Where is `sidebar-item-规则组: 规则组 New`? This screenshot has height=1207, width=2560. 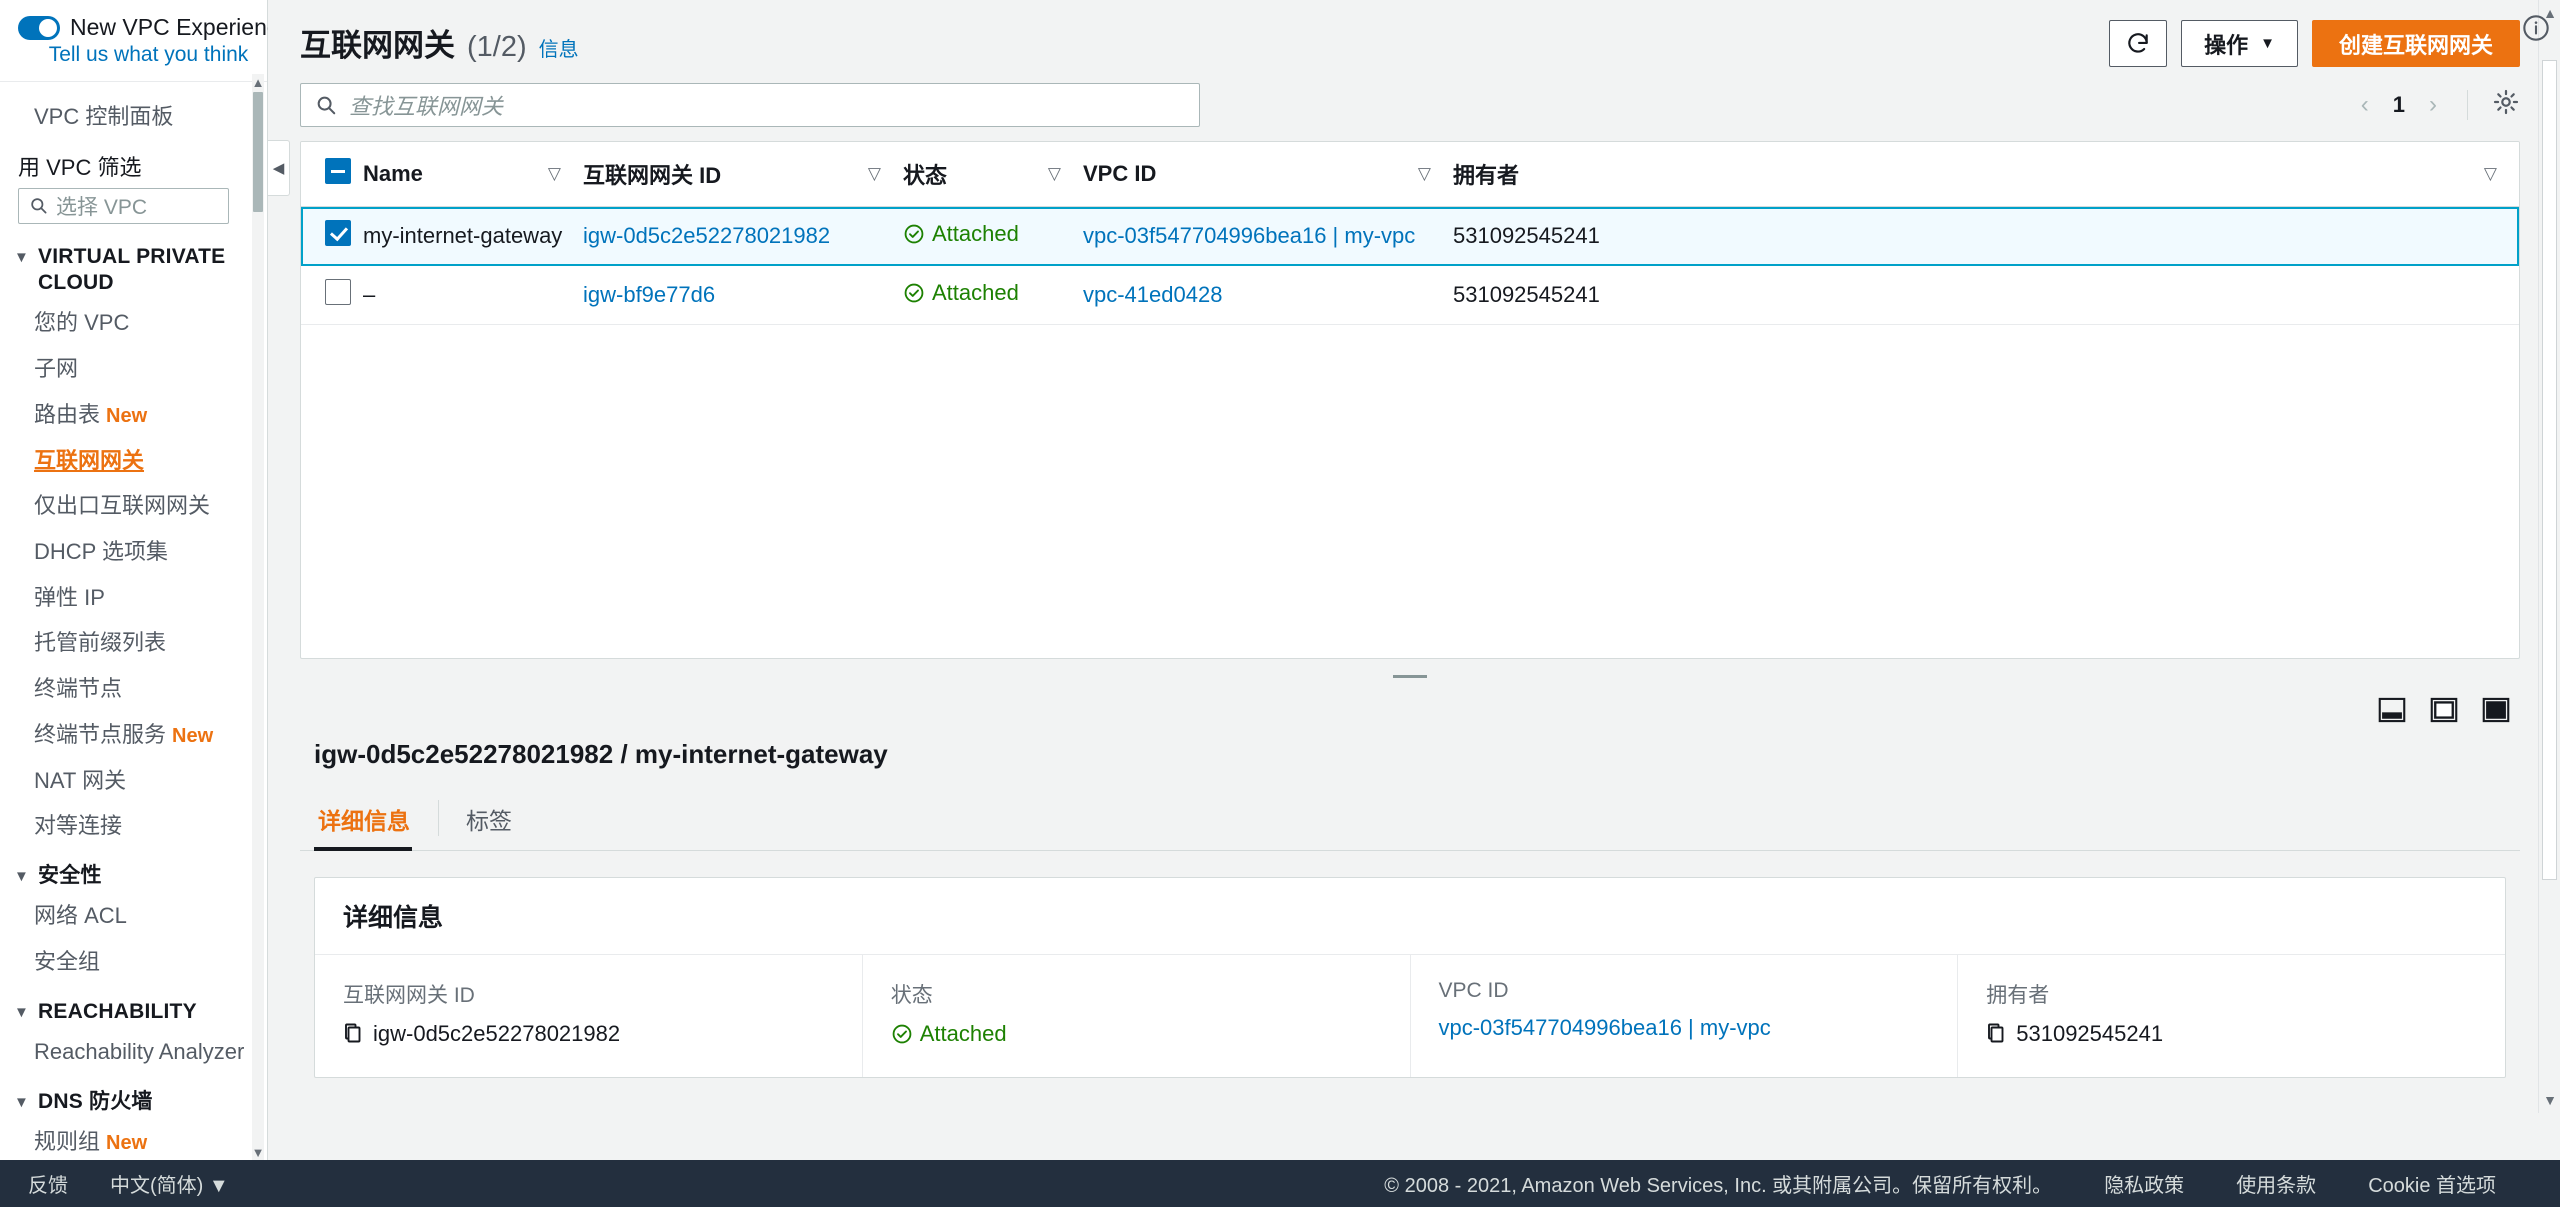 sidebar-item-规则组: 规则组 New is located at coordinates (123, 1139).